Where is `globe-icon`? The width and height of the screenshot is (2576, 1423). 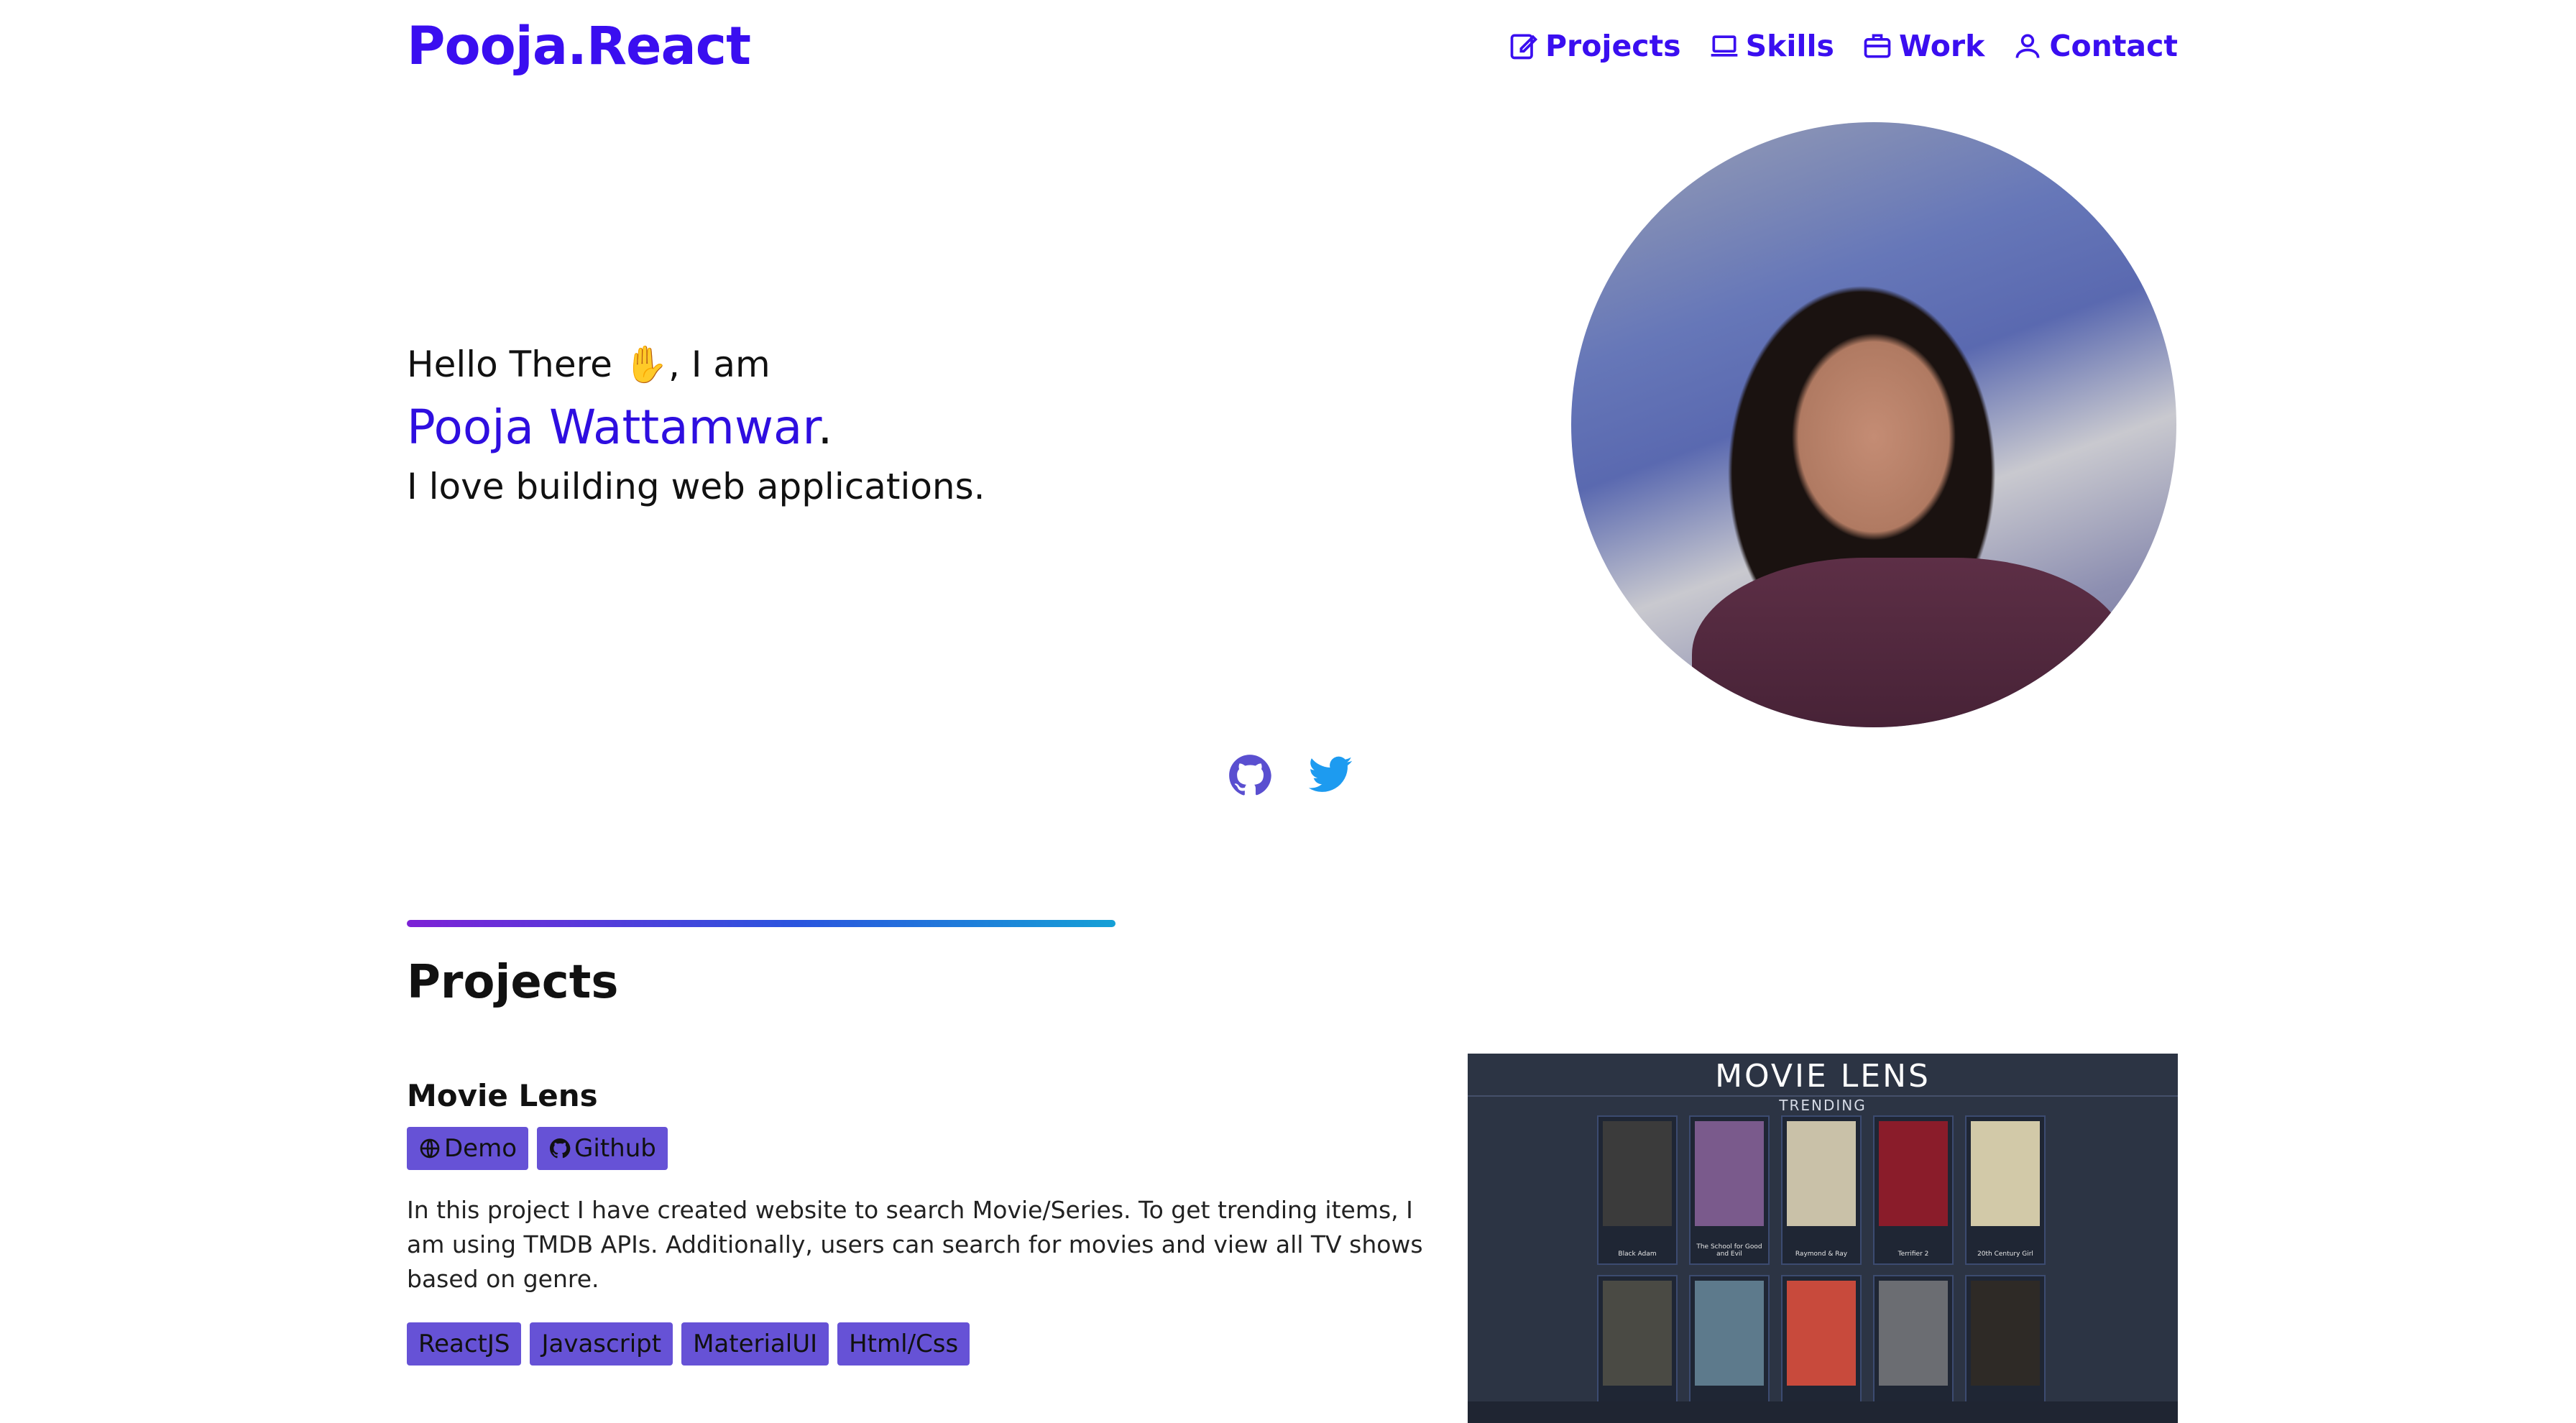 globe-icon is located at coordinates (430, 1148).